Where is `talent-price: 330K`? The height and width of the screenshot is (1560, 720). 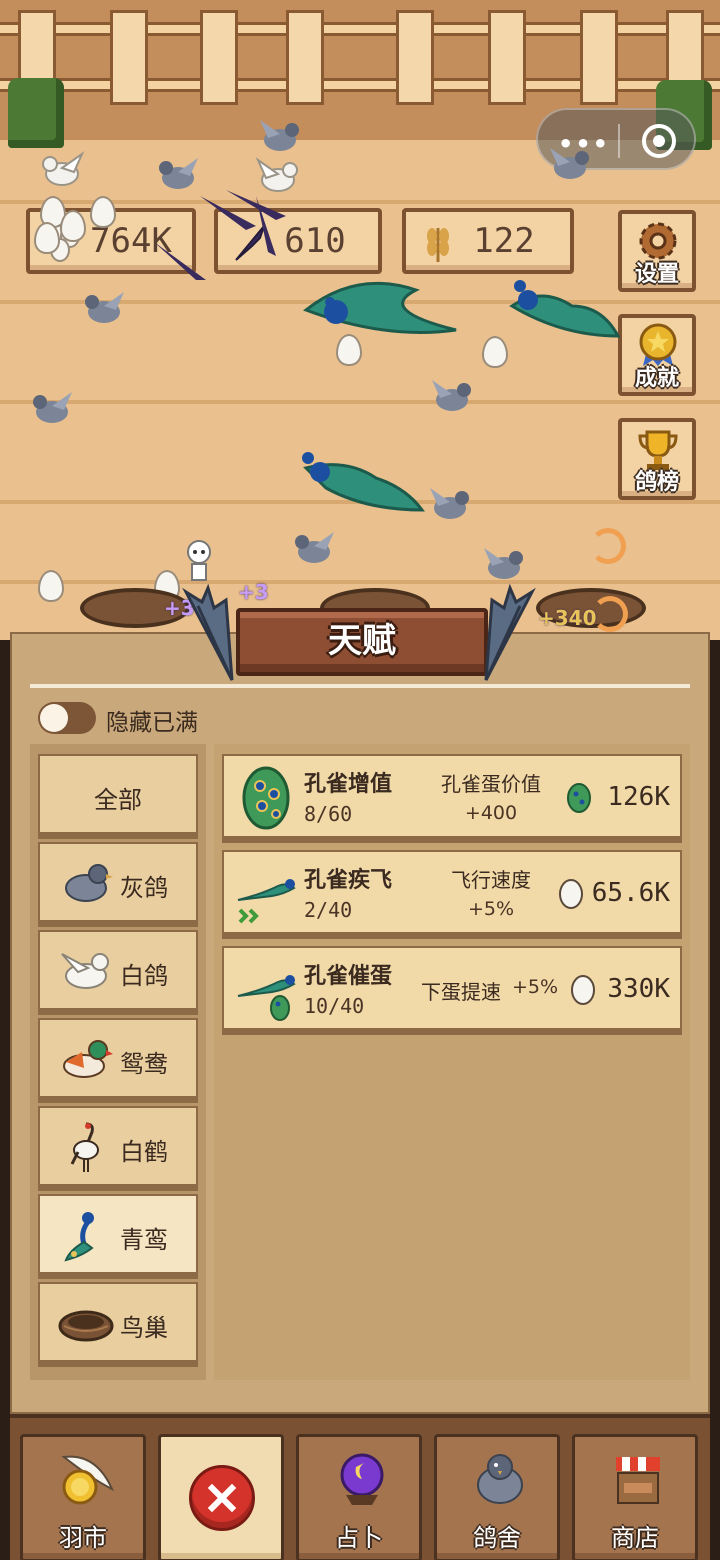 talent-price: 330K is located at coordinates (638, 989).